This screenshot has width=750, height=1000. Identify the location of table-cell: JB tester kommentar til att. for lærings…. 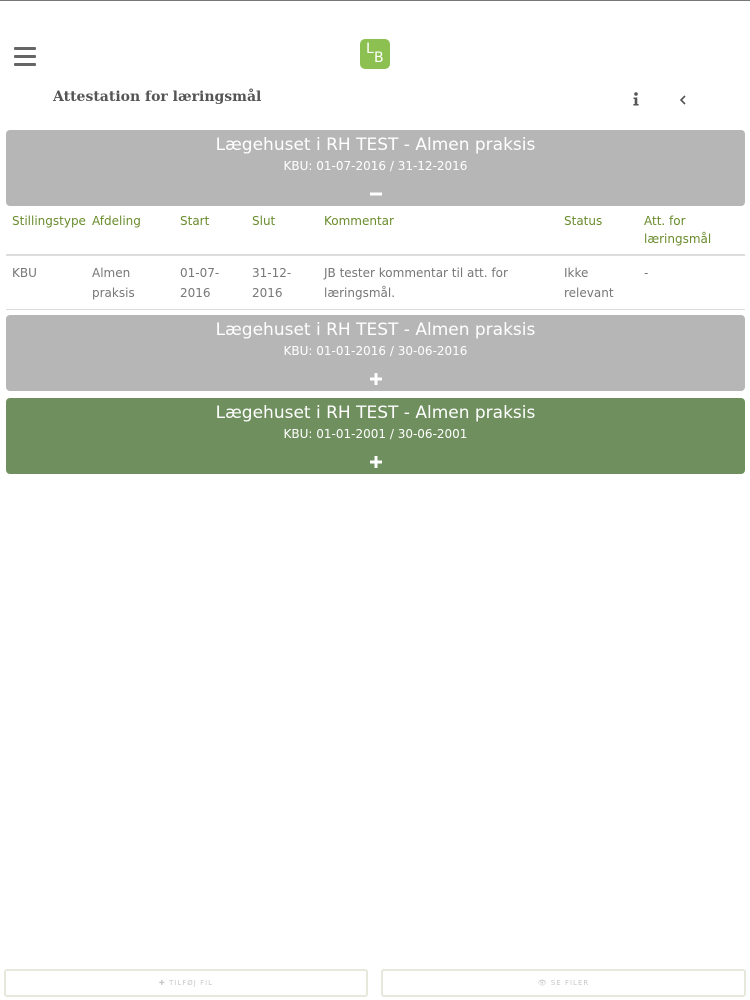
(438, 282).